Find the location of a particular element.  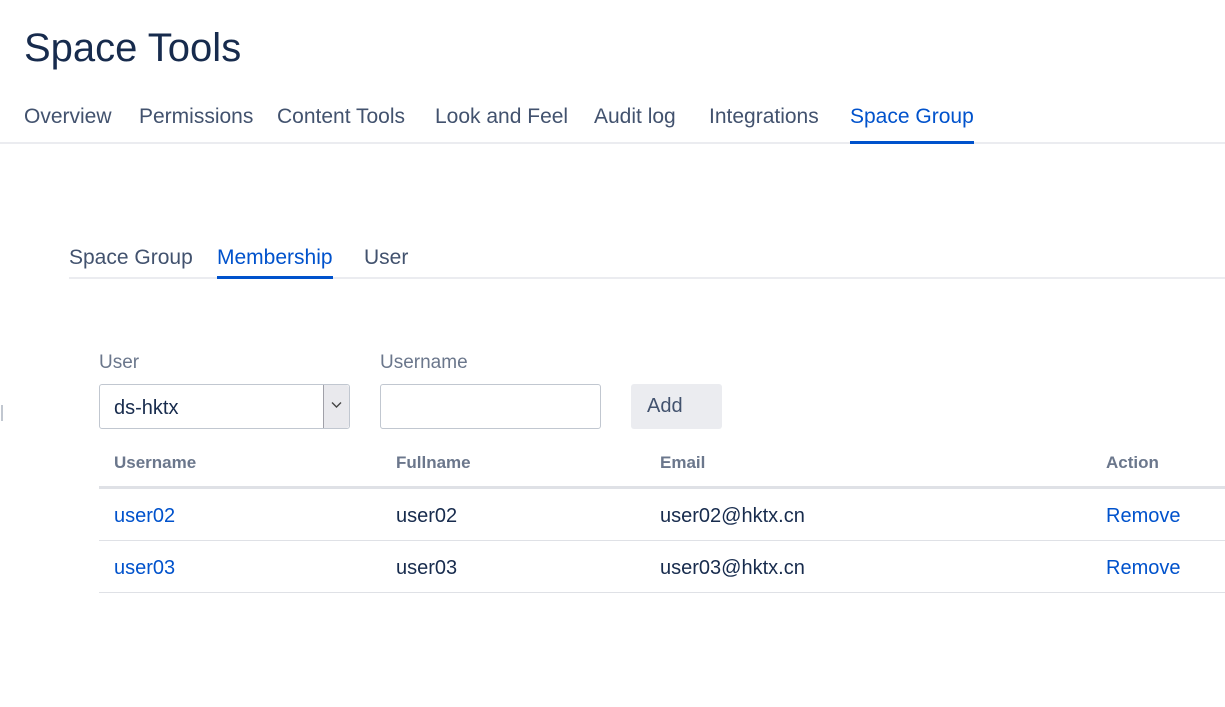

header-action: Action is located at coordinates (1132, 462).